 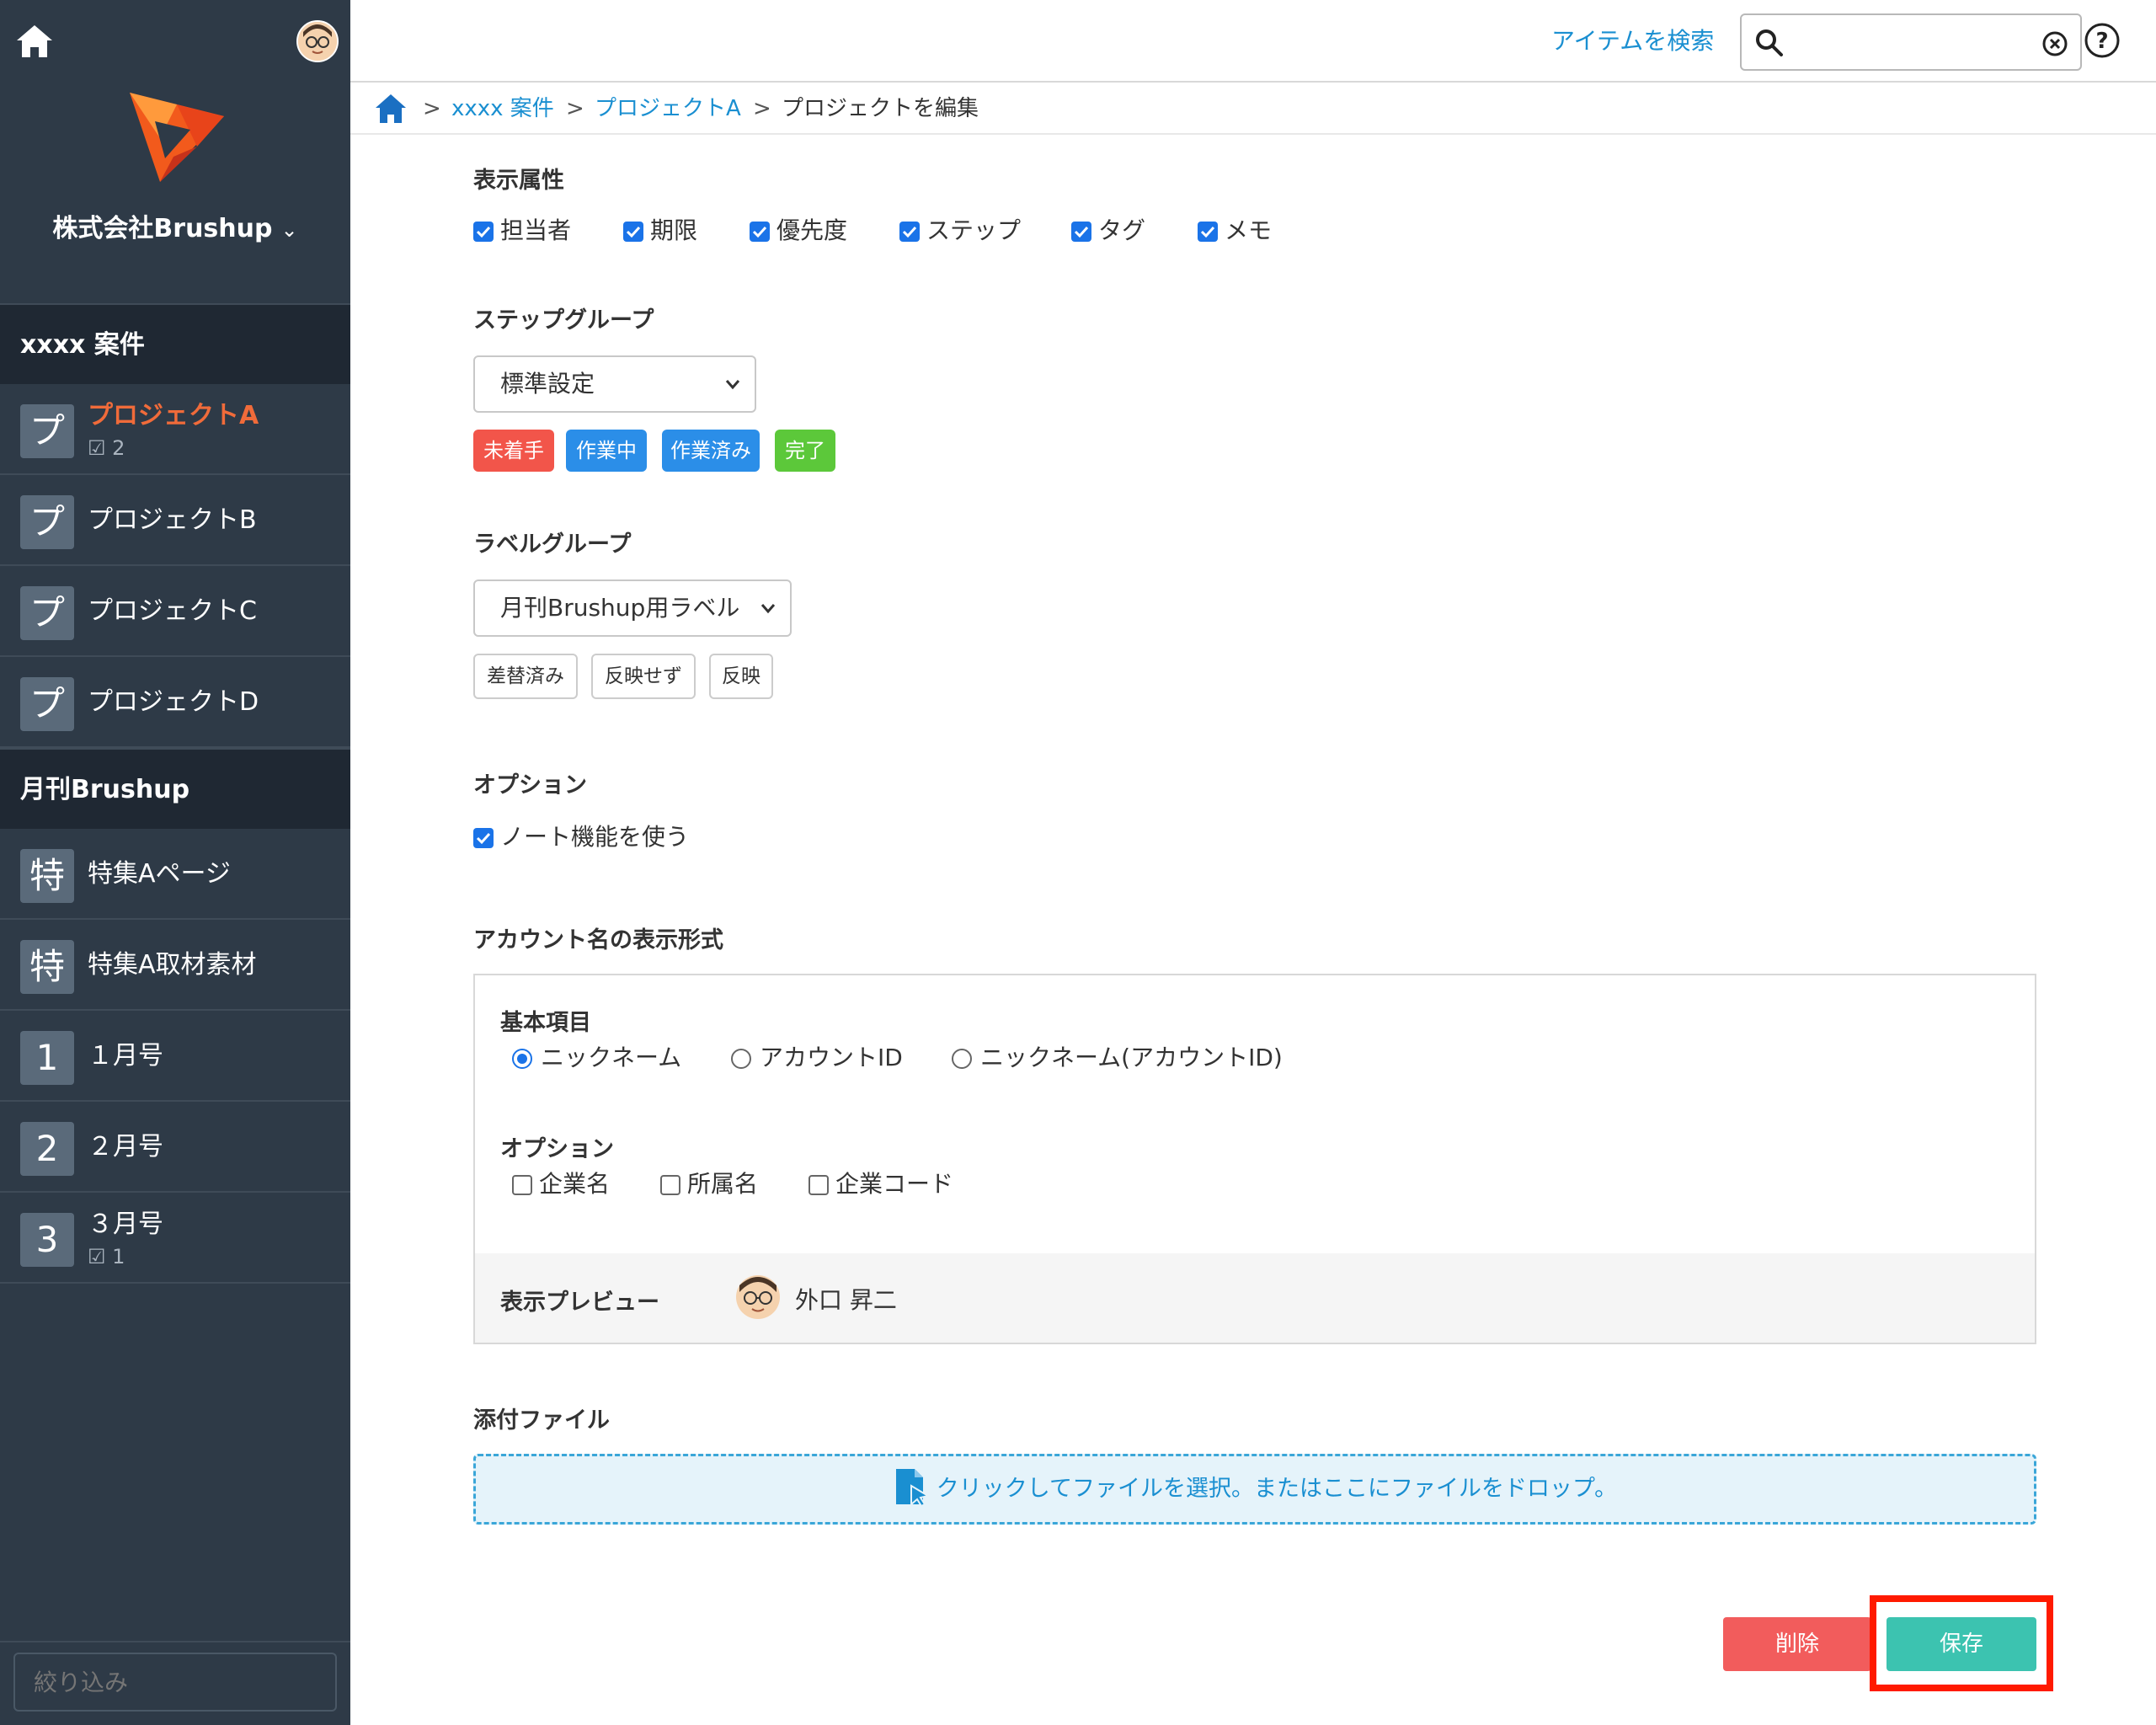 What do you see at coordinates (768, 609) in the screenshot?
I see `chevron-down-icon` at bounding box center [768, 609].